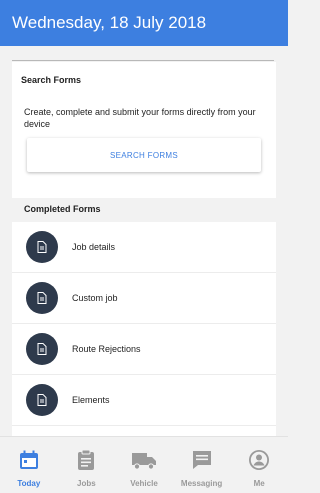 This screenshot has width=320, height=493. I want to click on tab-messaging: Messaging, so click(202, 465).